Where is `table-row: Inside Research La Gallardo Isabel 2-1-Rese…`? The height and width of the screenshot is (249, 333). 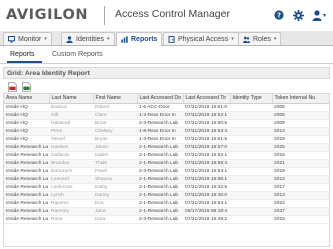
table-row: Inside Research La Gallardo Isabel 2-1-Rese… is located at coordinates (166, 155).